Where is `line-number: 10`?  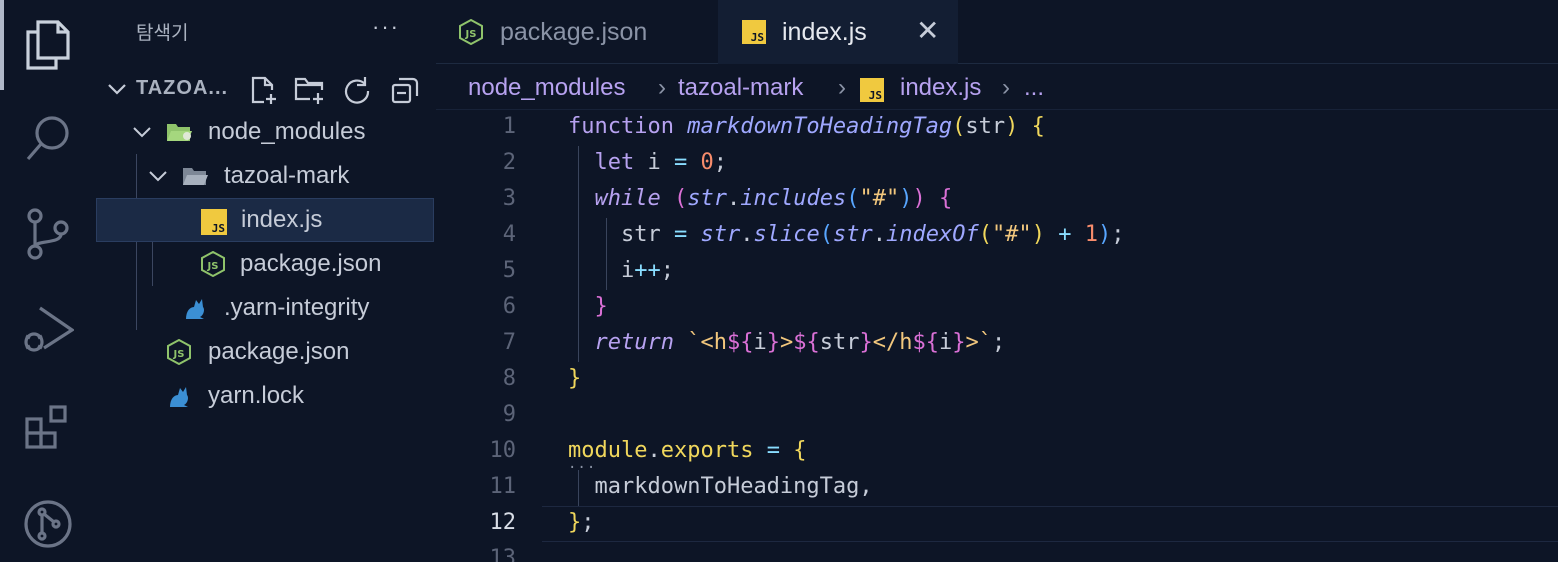 line-number: 10 is located at coordinates (503, 450).